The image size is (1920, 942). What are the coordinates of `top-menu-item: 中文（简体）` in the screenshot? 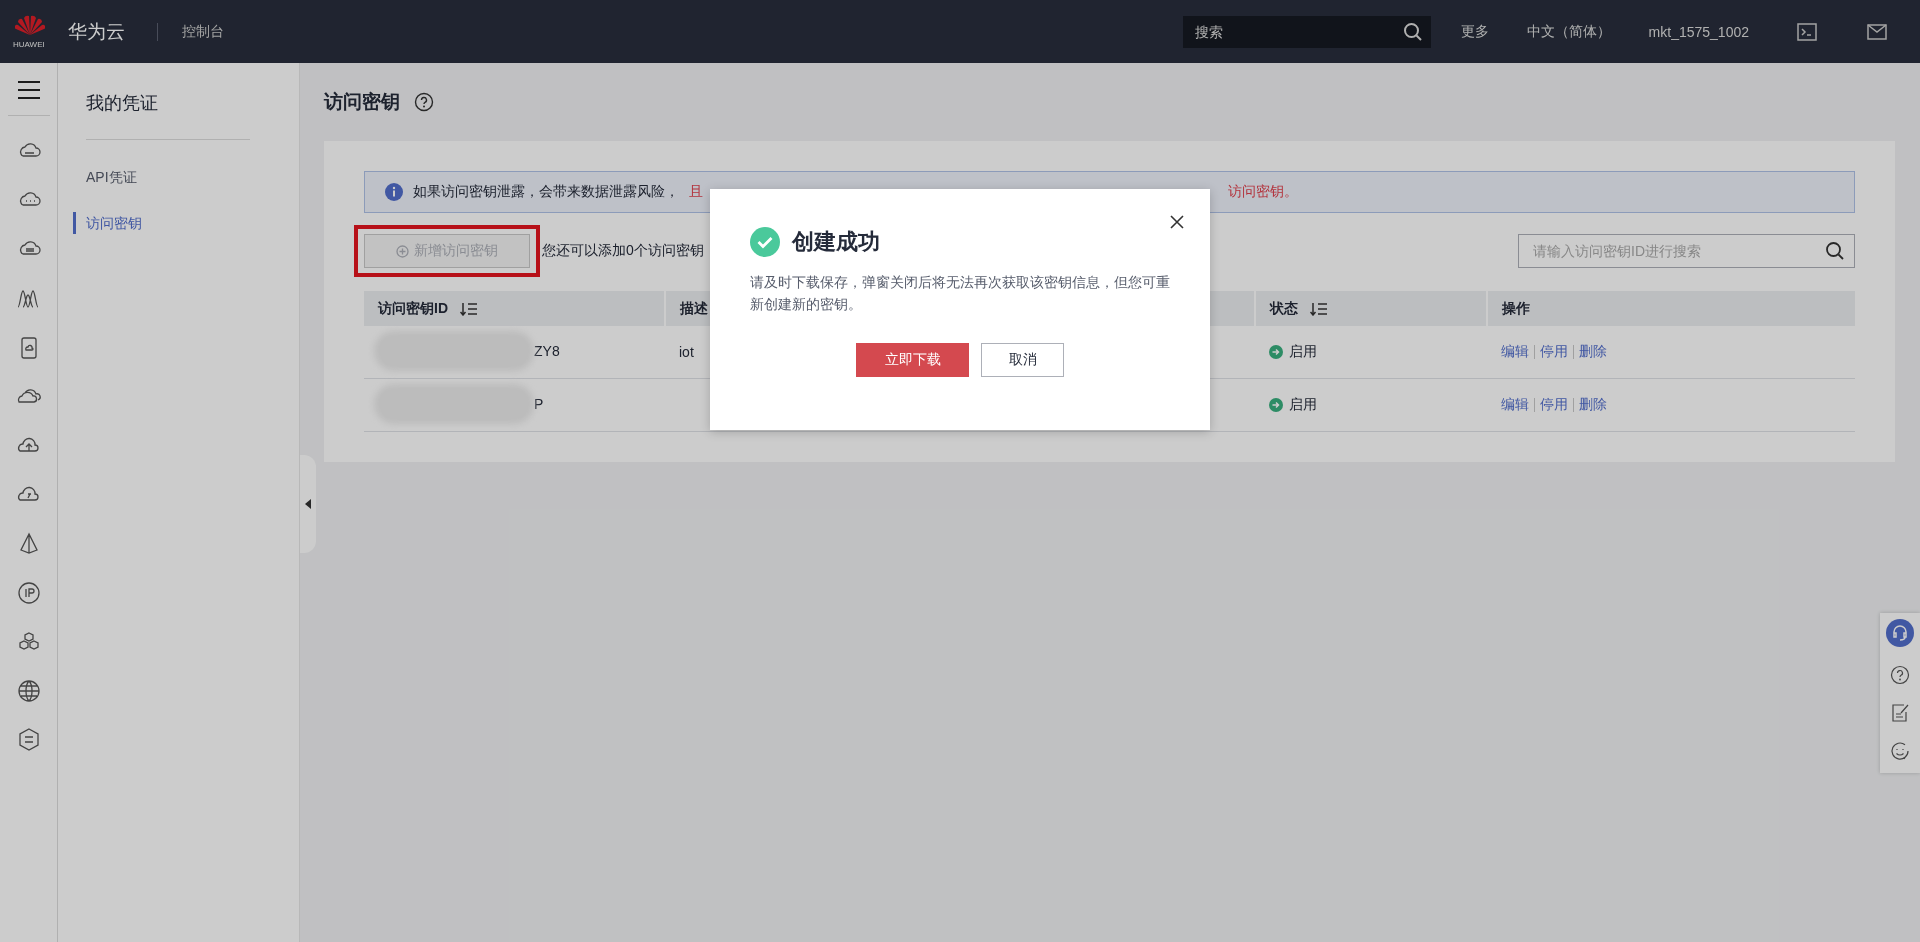 It's located at (1568, 31).